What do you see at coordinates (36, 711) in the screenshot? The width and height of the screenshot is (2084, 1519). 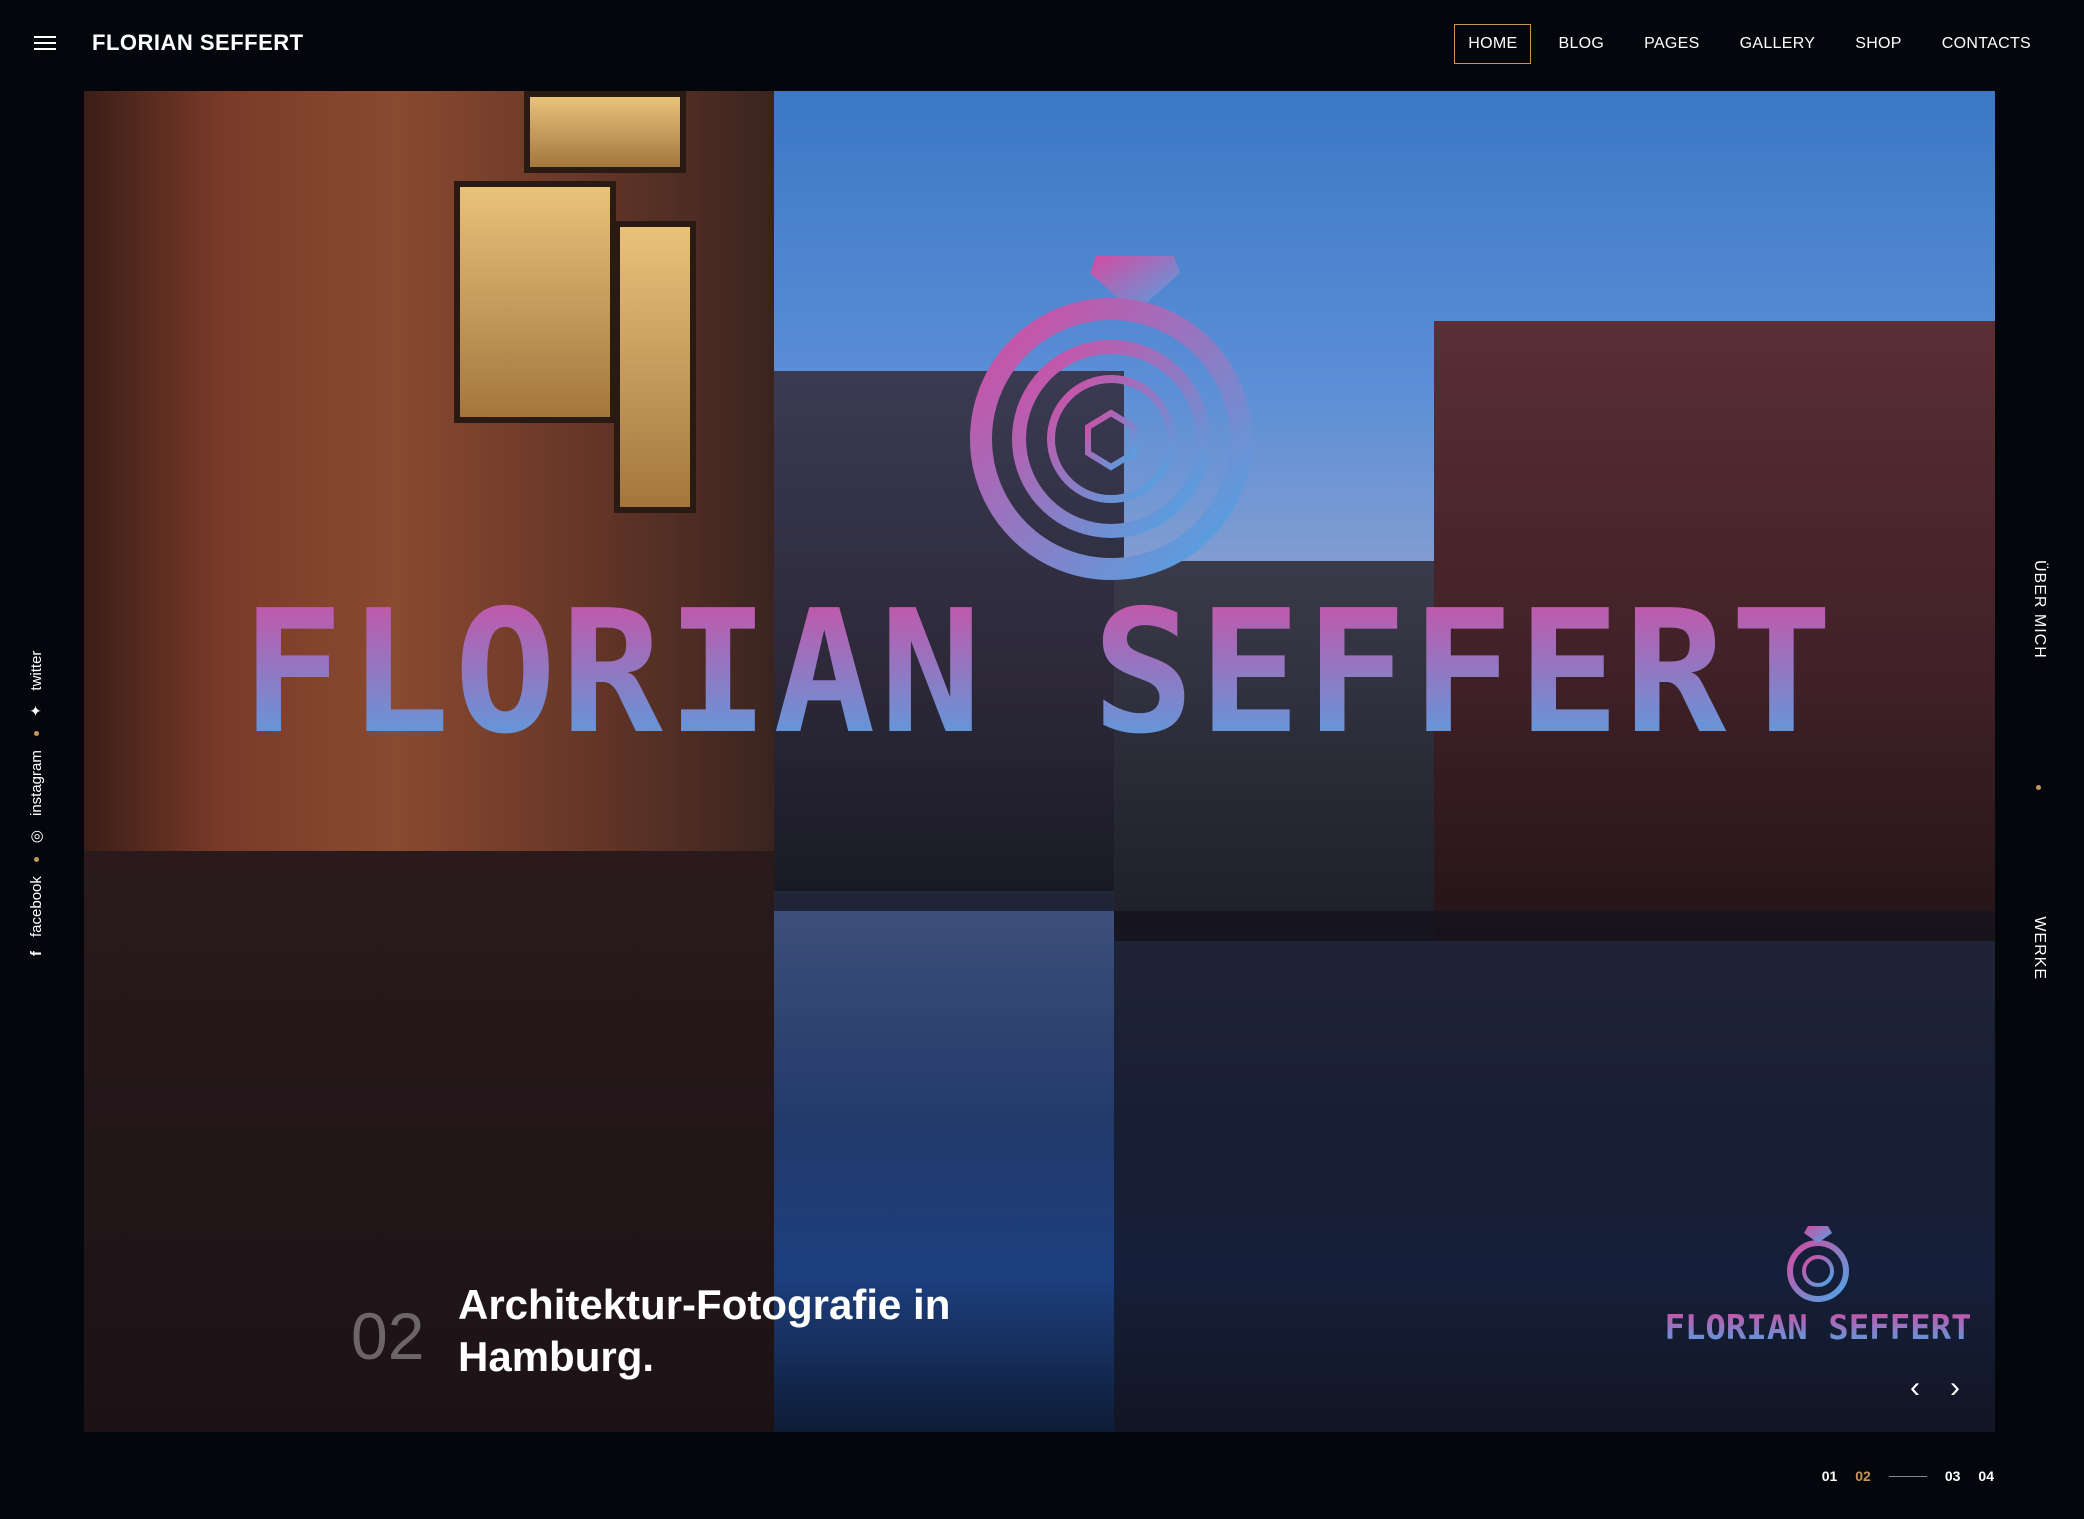 I see `twitter-icon: ✦` at bounding box center [36, 711].